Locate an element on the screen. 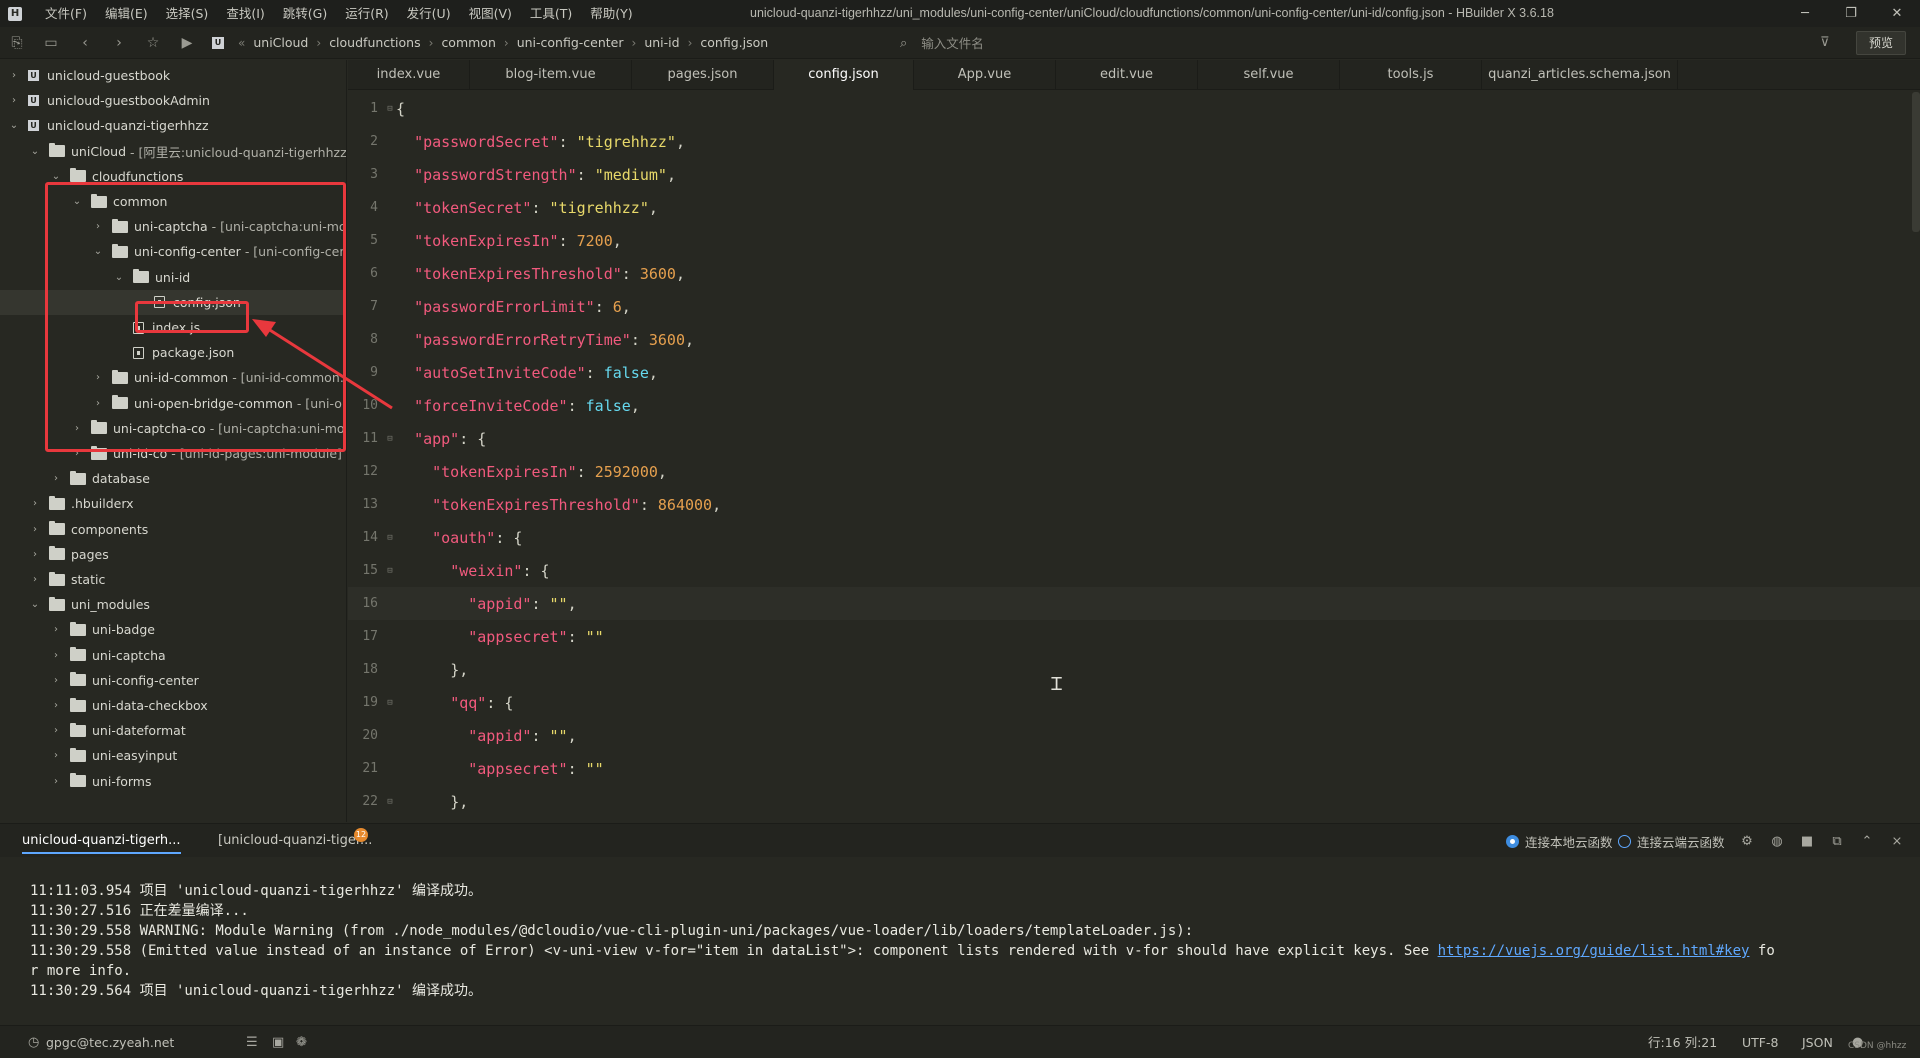  code-line: 15 ⊟ "weixin": { is located at coordinates (1134, 570).